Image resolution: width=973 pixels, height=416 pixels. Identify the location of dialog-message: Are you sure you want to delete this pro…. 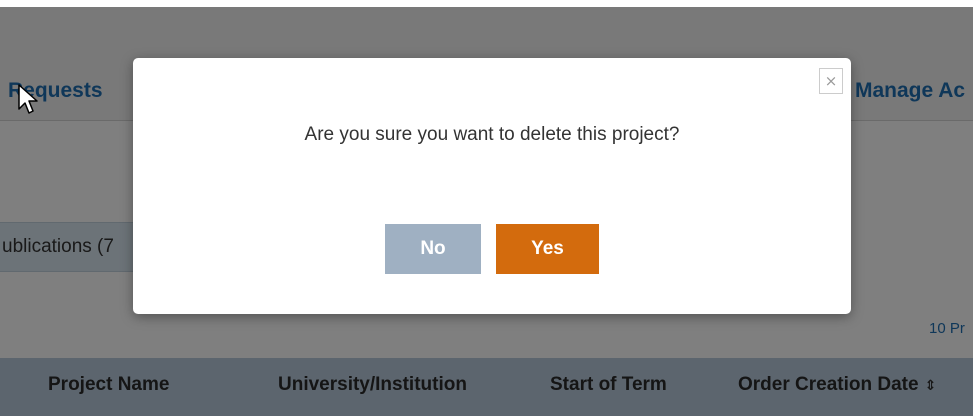
(492, 134).